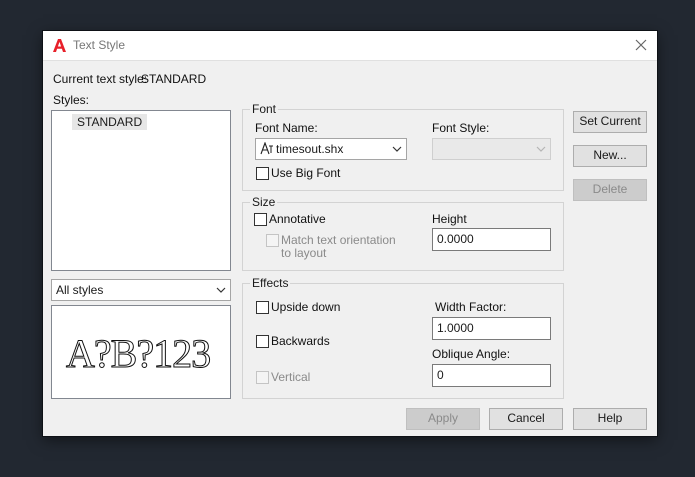 The image size is (695, 477). What do you see at coordinates (455, 239) in the screenshot?
I see `height-value: 0.0000` at bounding box center [455, 239].